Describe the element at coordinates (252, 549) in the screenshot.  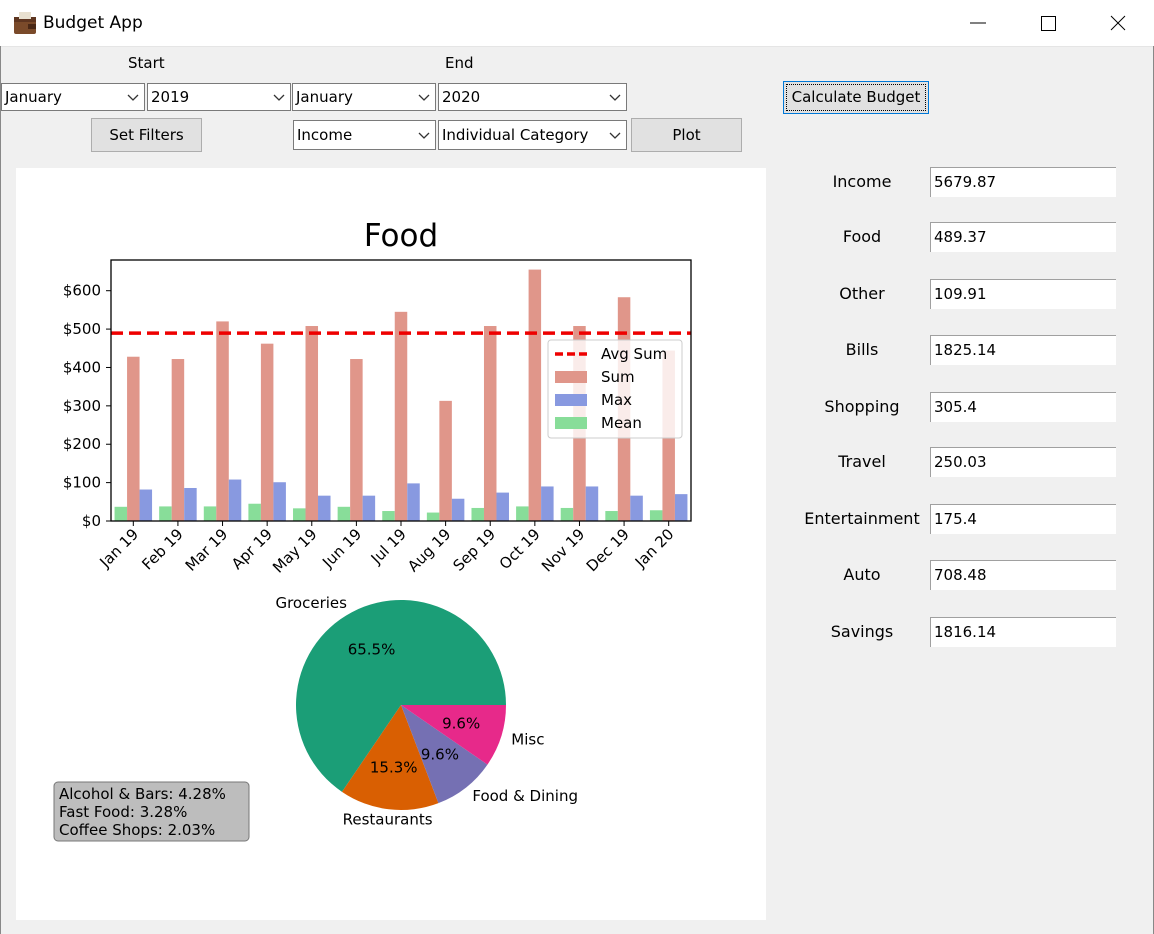
I see `x-tick-label: Apr 19` at that location.